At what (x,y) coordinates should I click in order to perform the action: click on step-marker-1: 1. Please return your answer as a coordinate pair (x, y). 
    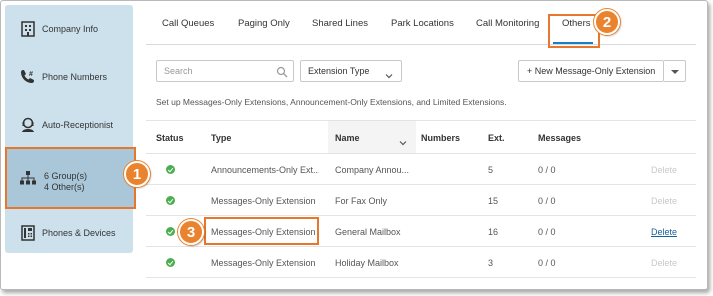
    Looking at the image, I should click on (137, 174).